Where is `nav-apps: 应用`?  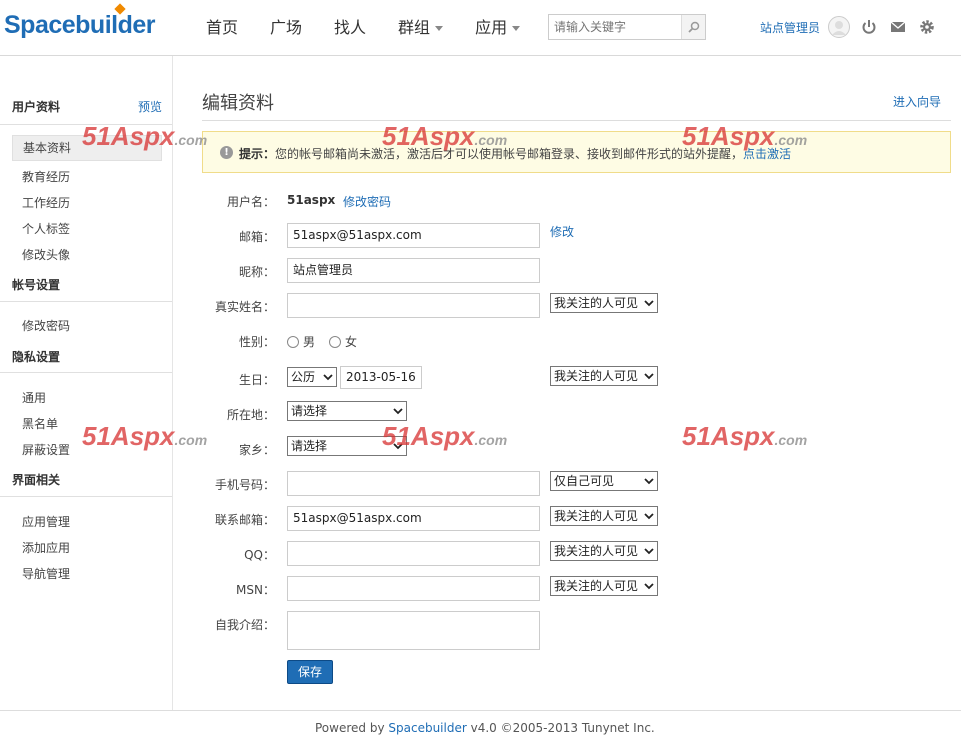
nav-apps: 应用 is located at coordinates (497, 28).